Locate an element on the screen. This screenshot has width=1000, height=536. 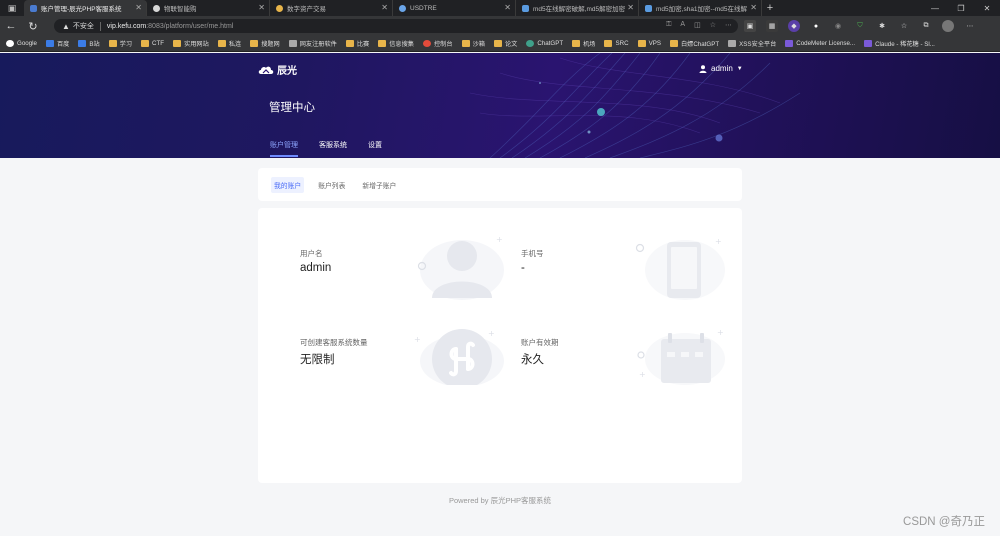
read-aloud-icon: A is located at coordinates (682, 25).